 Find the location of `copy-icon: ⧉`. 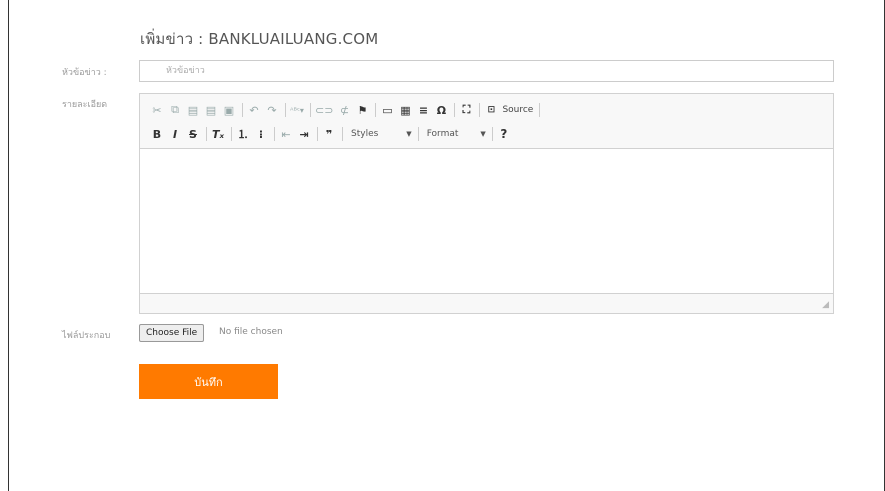

copy-icon: ⧉ is located at coordinates (175, 110).